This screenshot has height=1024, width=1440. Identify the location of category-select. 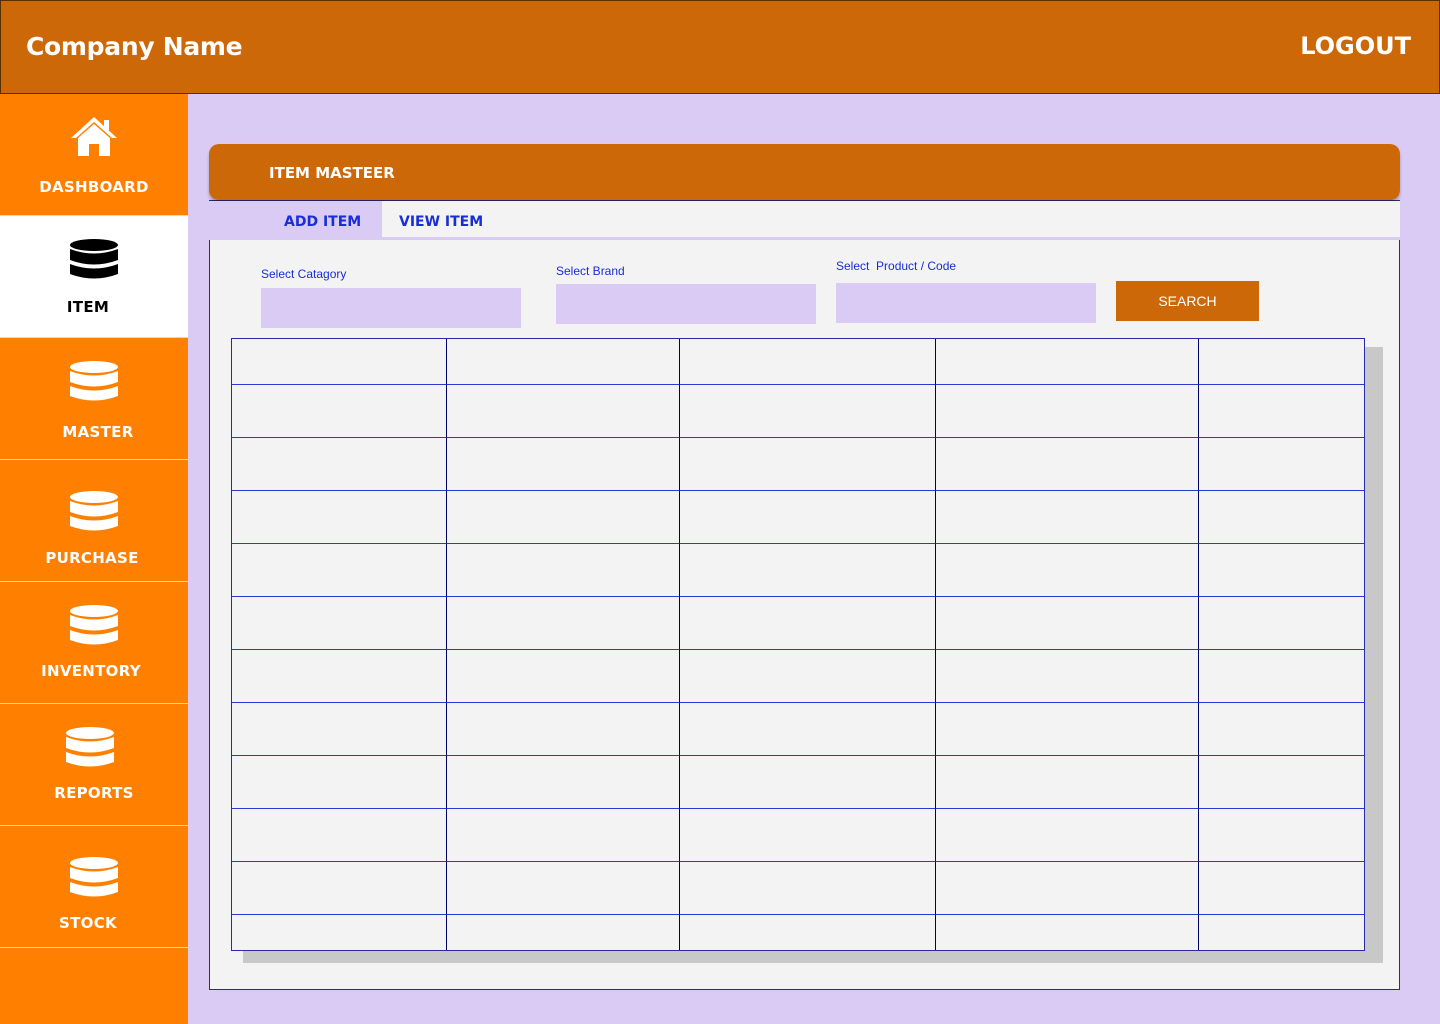
(391, 308).